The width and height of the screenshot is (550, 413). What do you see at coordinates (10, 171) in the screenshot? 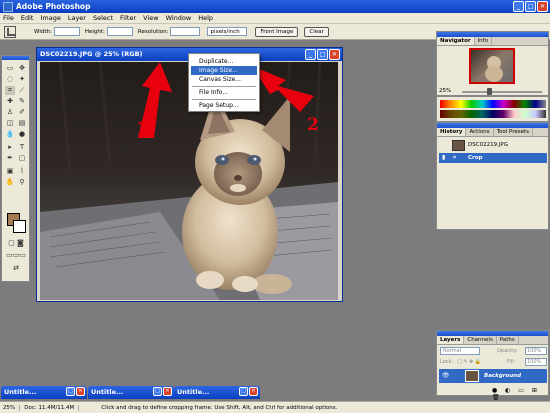
I see `notes-tool-icon: ▣` at bounding box center [10, 171].